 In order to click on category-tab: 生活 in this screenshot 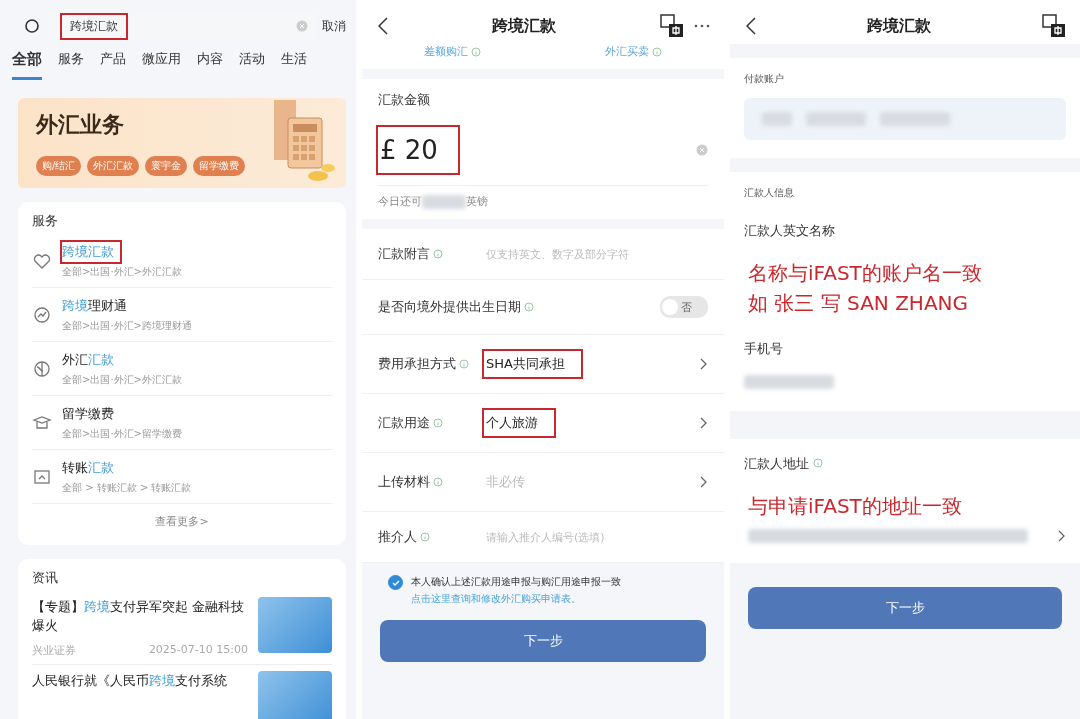, I will do `click(294, 65)`.